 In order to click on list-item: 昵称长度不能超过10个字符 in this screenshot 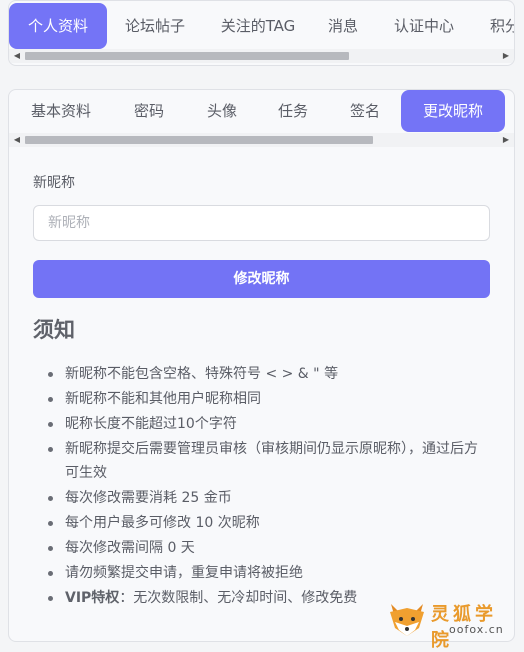, I will do `click(269, 424)`.